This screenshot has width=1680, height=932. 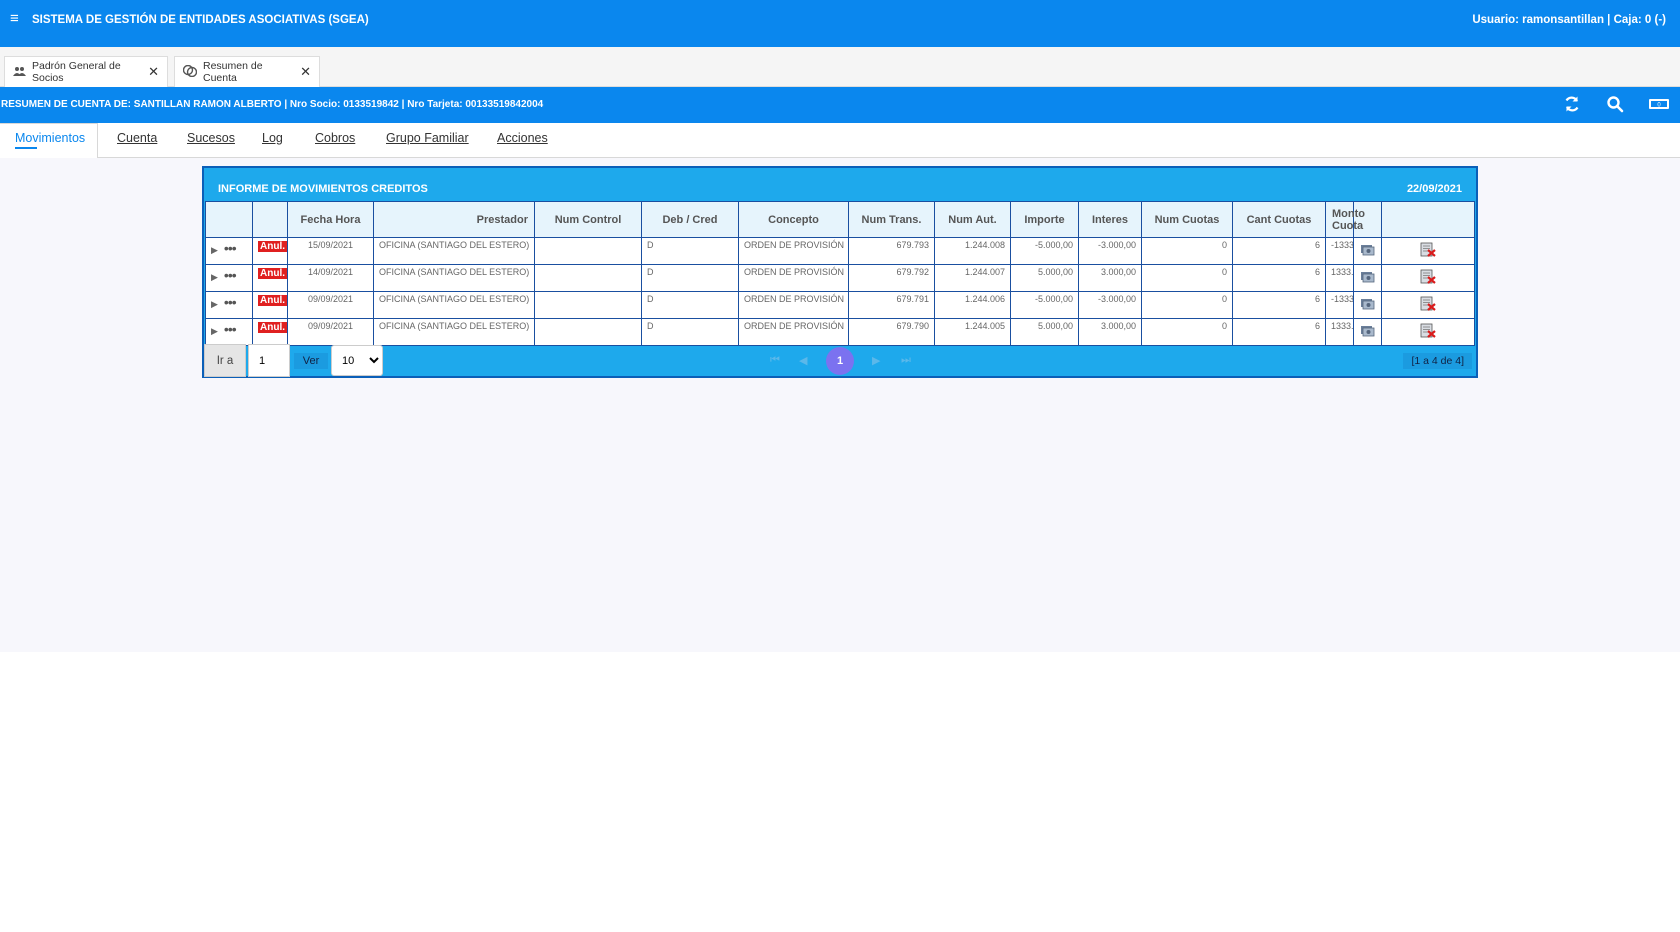 I want to click on col-cant-cuotas: Cant Cuotas, so click(x=1279, y=219).